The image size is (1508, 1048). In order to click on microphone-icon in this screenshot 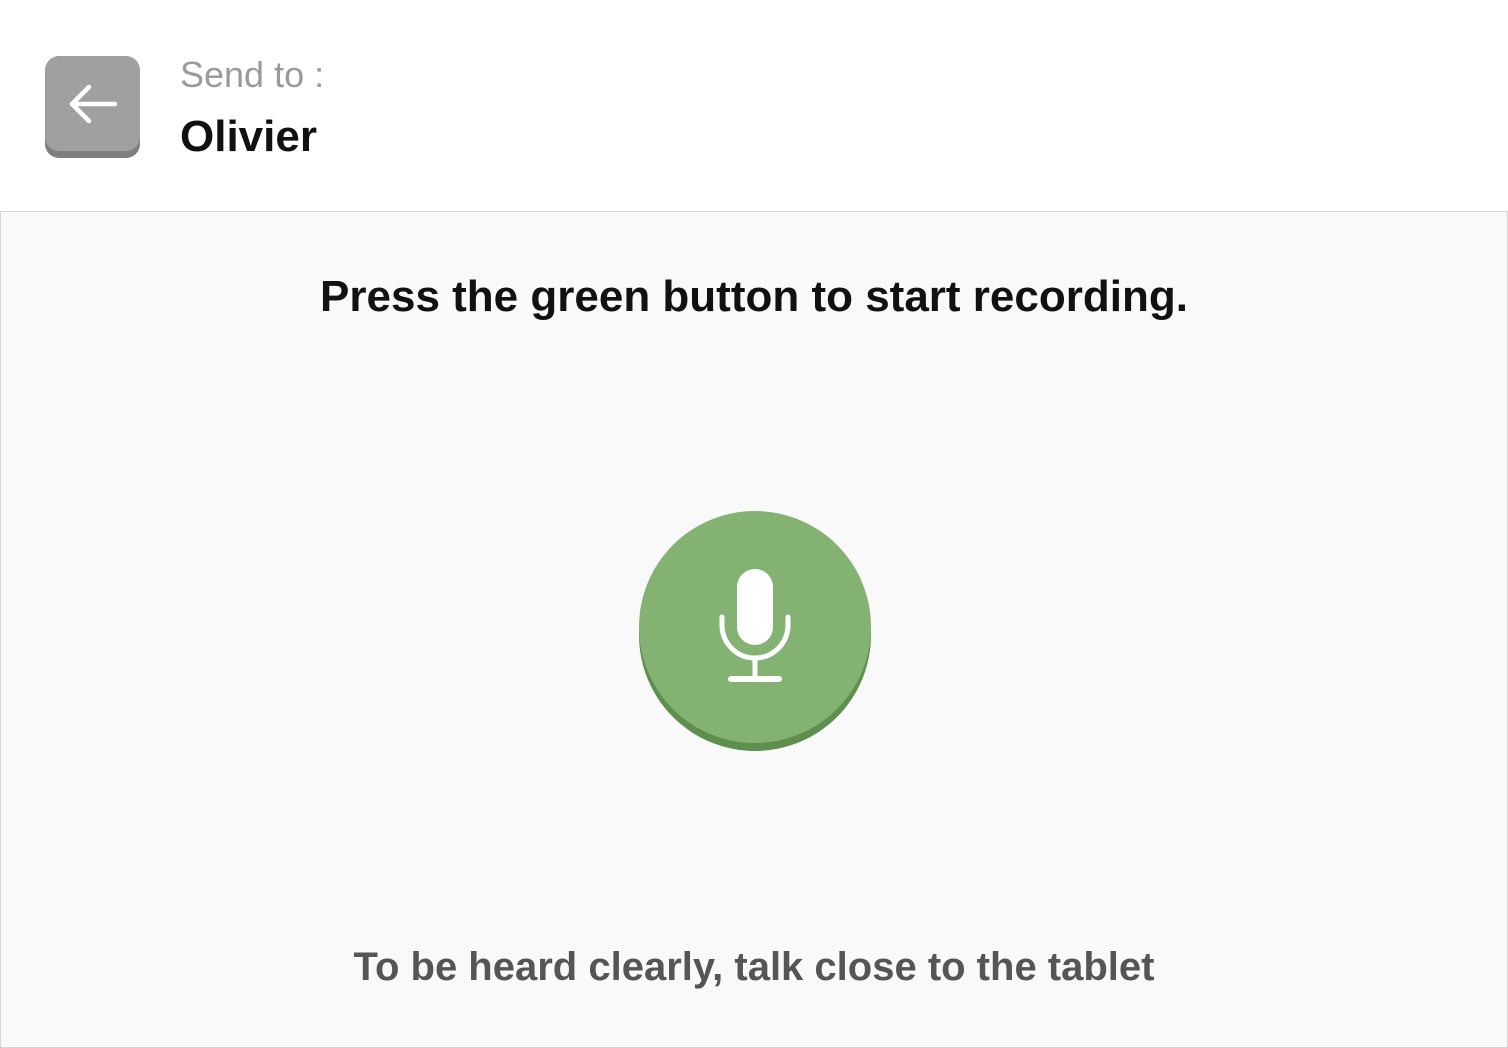, I will do `click(755, 627)`.